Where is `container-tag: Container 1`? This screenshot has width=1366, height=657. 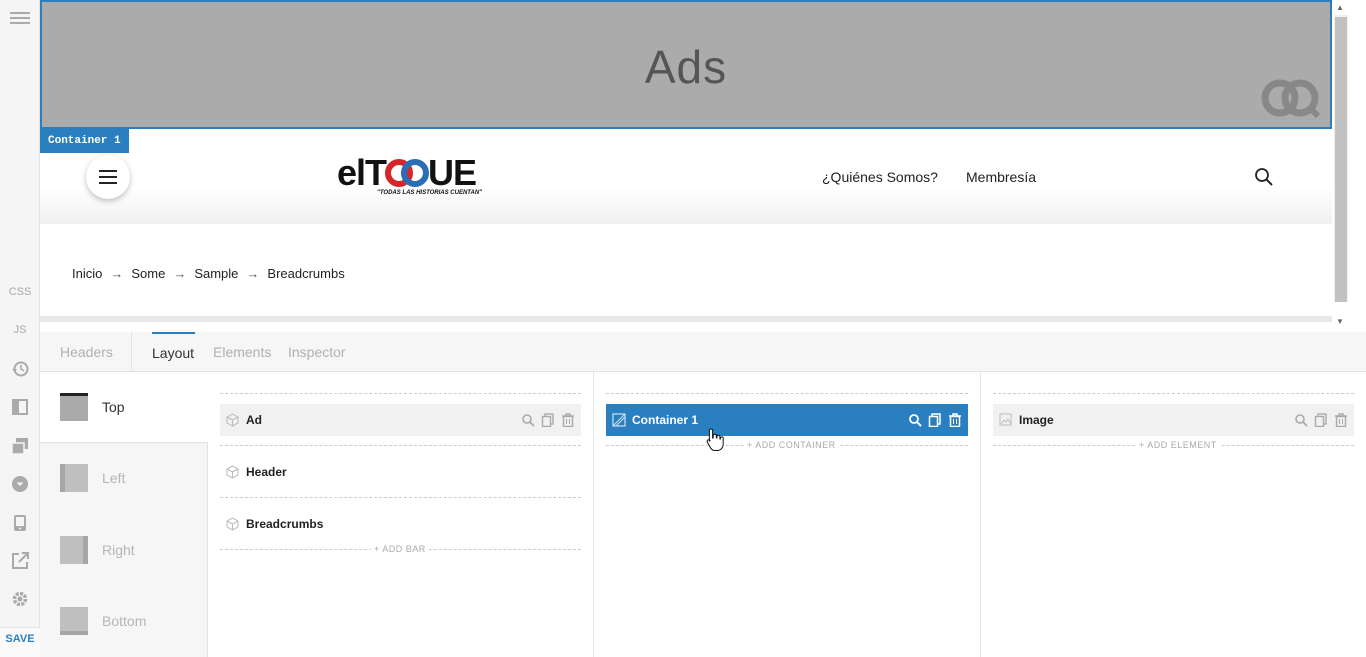
container-tag: Container 1 is located at coordinates (84, 141).